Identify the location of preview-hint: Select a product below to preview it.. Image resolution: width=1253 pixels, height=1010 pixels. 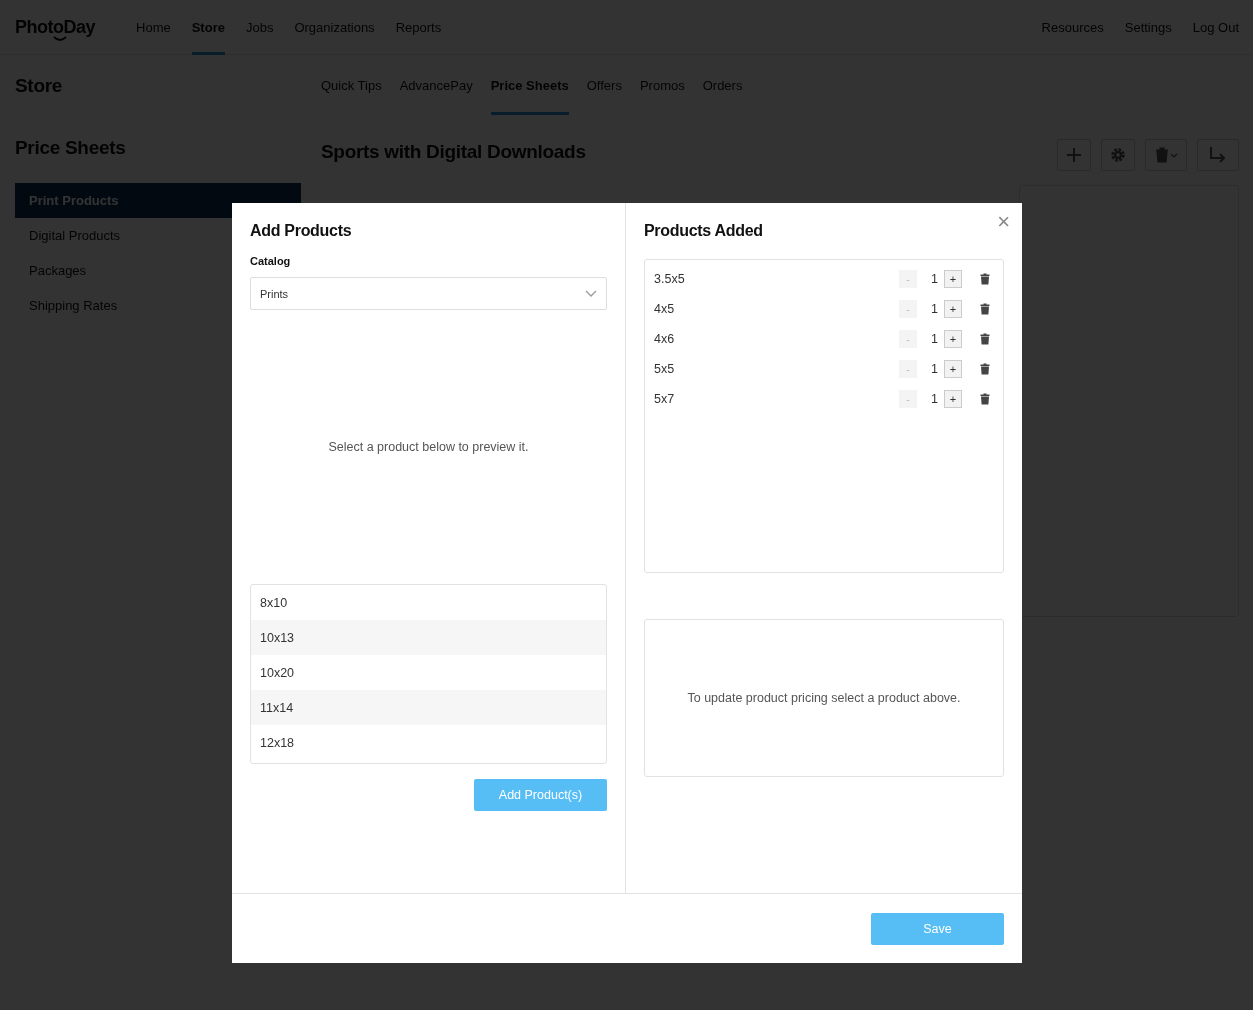
(428, 447).